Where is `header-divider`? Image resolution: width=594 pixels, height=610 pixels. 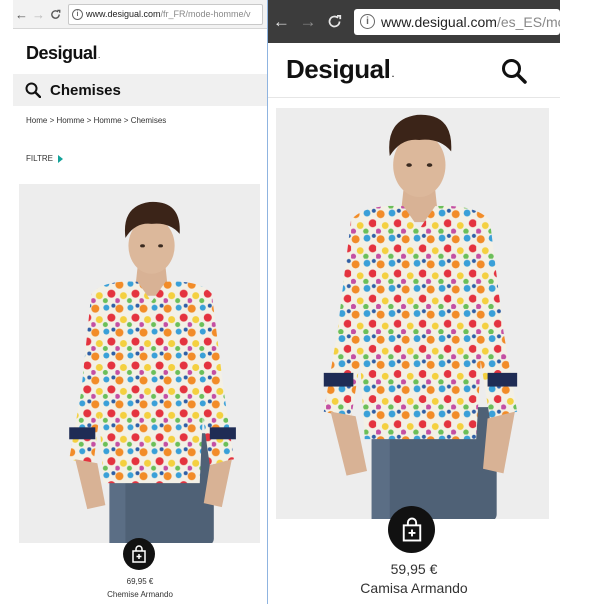 header-divider is located at coordinates (414, 97).